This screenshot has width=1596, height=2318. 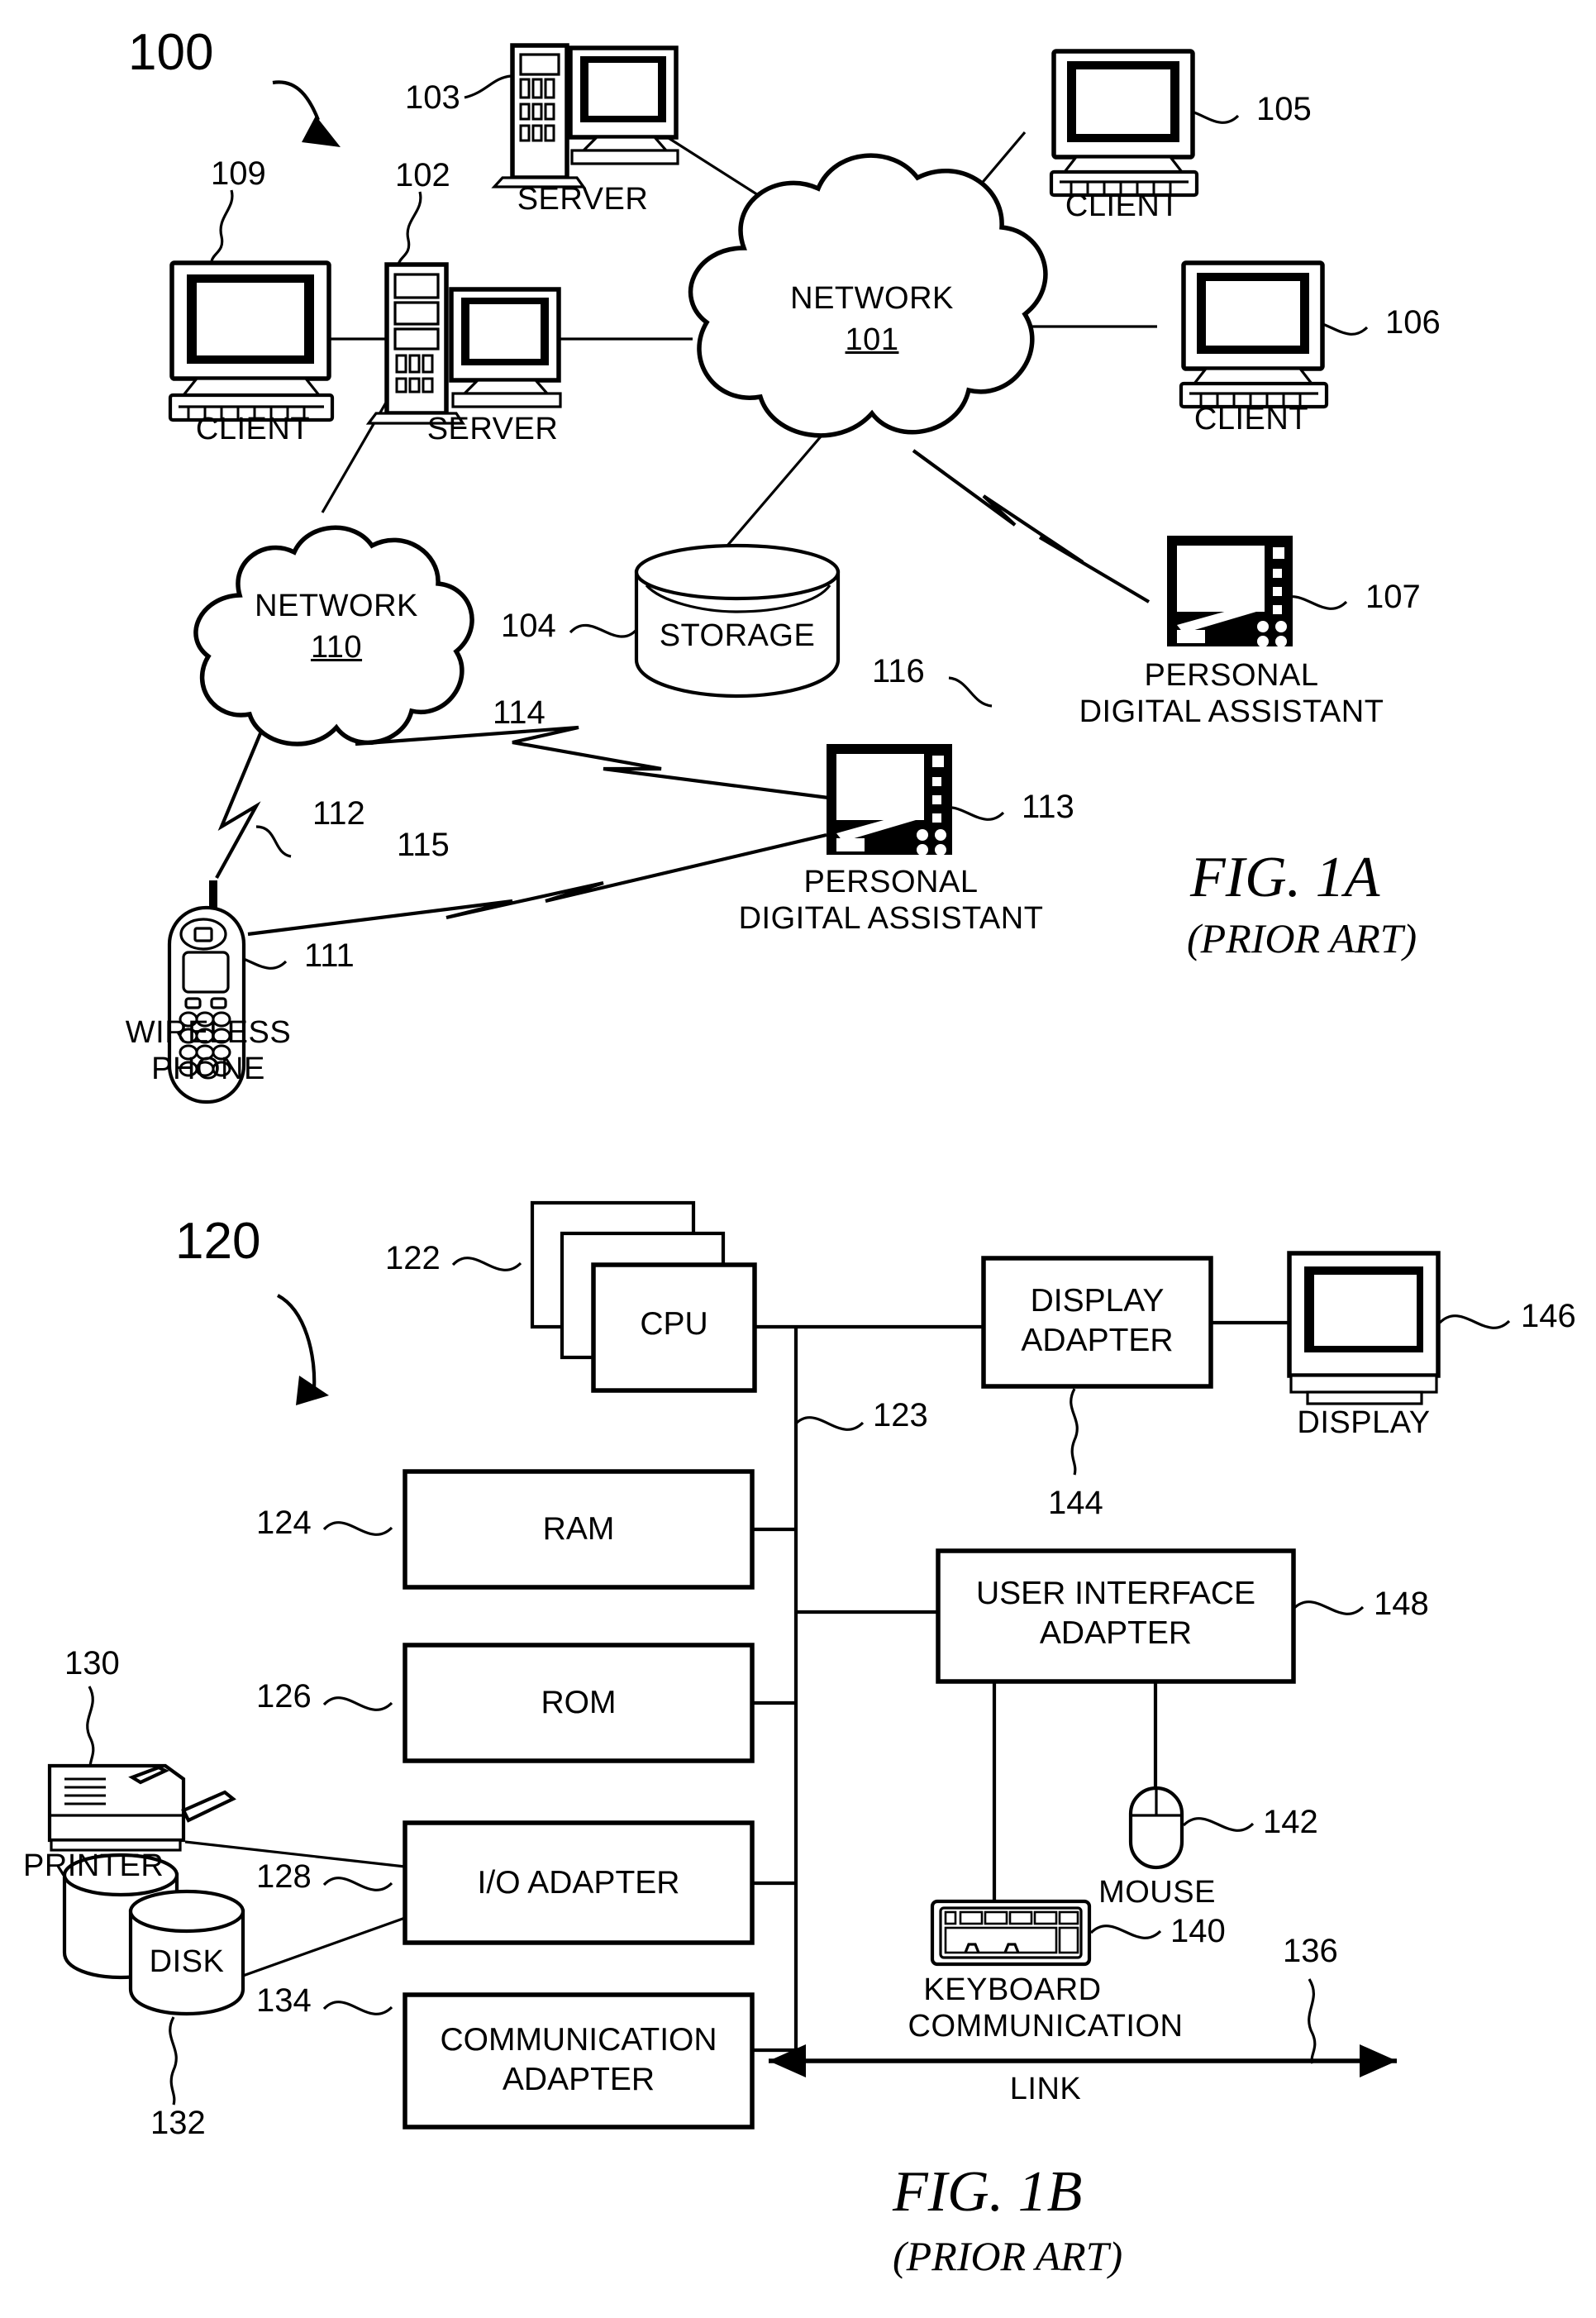 I want to click on caption-fig-1a-prior-art: (PRIOR ART), so click(x=1302, y=938).